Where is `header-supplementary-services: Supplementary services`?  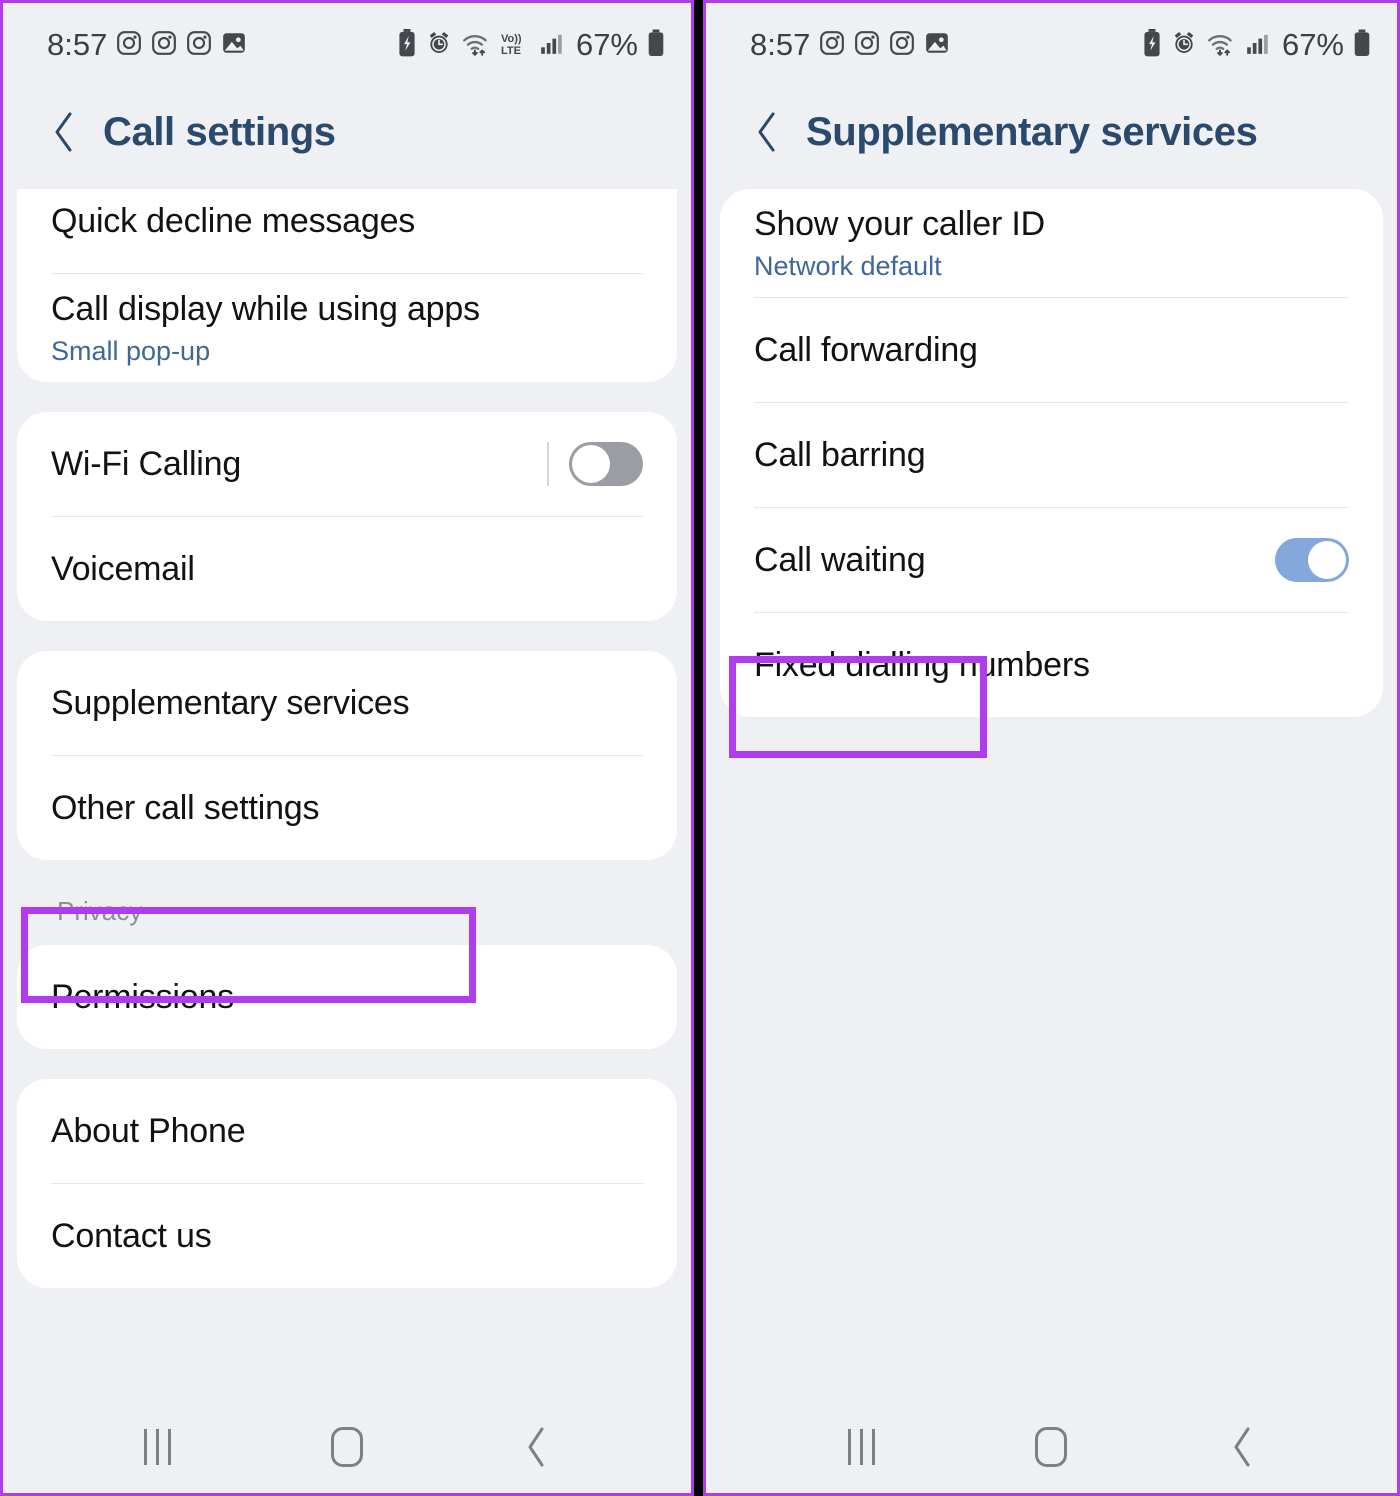 header-supplementary-services: Supplementary services is located at coordinates (1051, 138).